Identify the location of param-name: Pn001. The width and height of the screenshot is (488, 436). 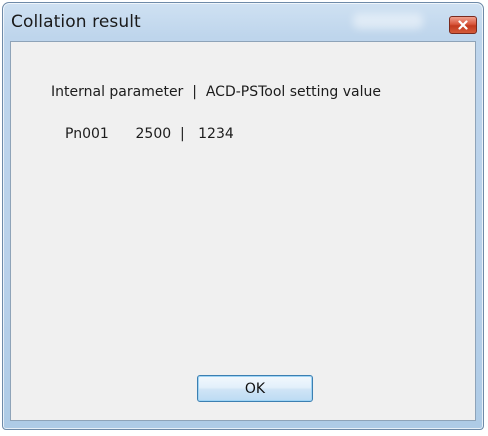
(87, 134).